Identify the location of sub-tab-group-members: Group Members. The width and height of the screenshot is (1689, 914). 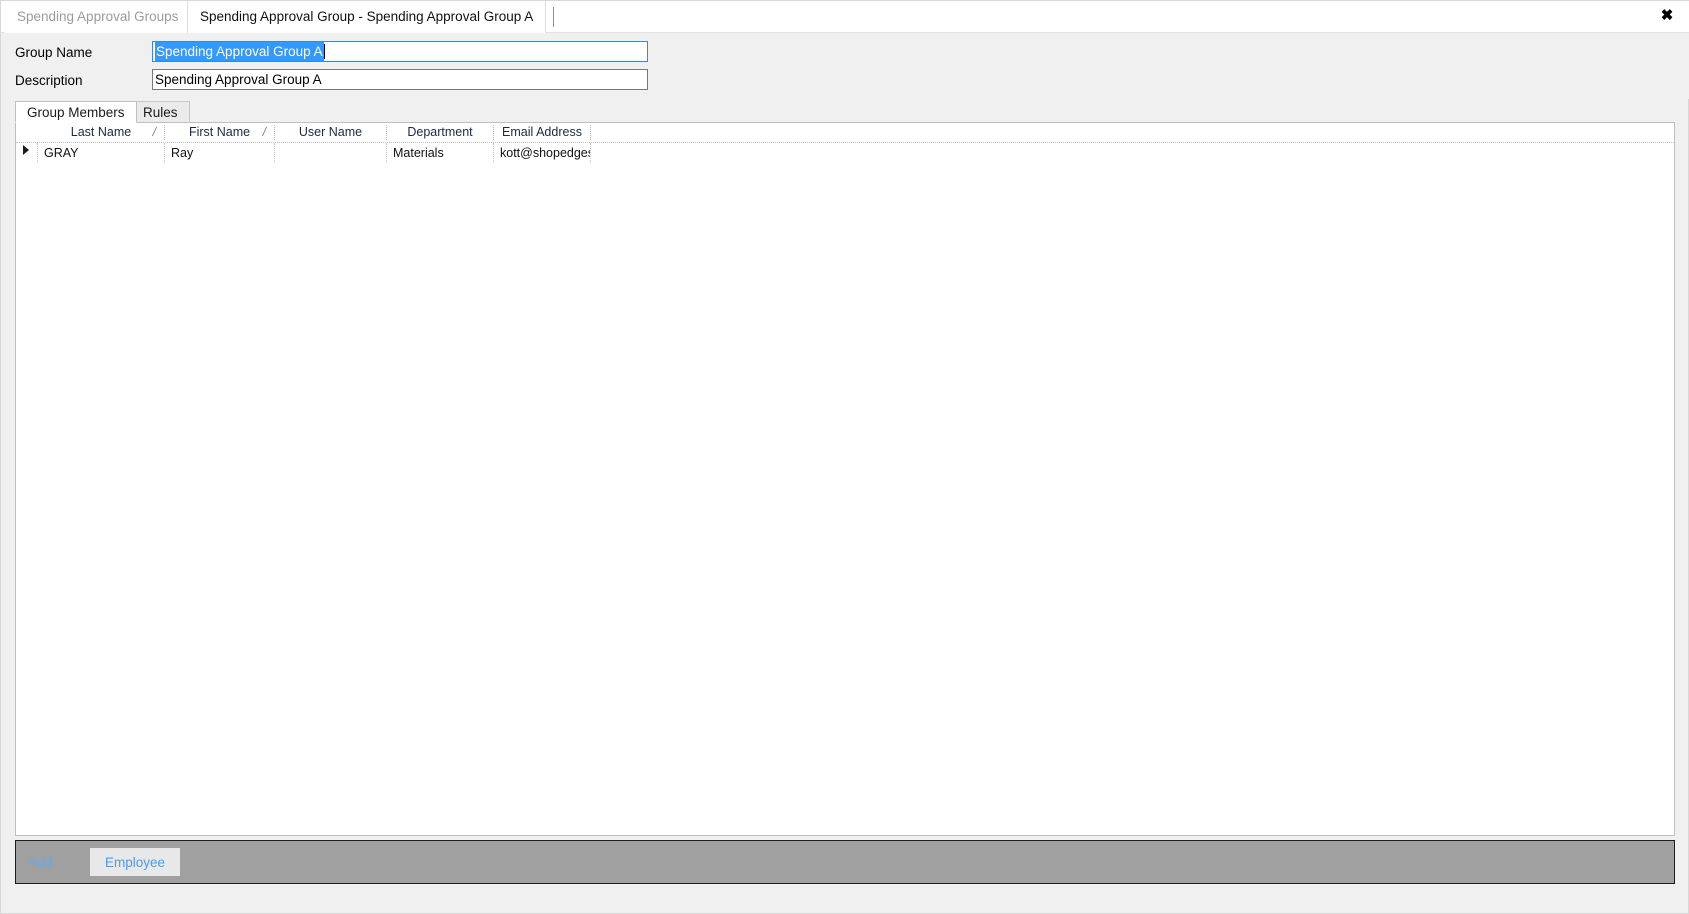
(76, 112).